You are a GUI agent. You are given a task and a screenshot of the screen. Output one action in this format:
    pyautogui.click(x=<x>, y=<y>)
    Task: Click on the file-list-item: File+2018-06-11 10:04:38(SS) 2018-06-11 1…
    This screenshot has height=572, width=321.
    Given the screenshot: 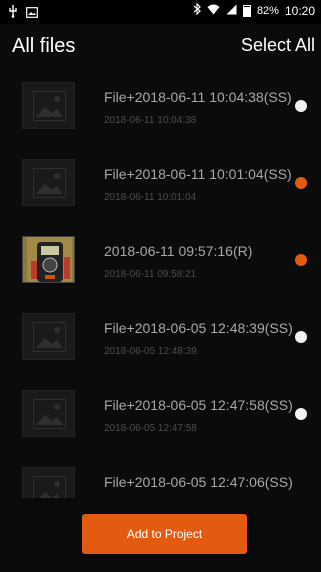 What is the action you would take?
    pyautogui.click(x=160, y=108)
    